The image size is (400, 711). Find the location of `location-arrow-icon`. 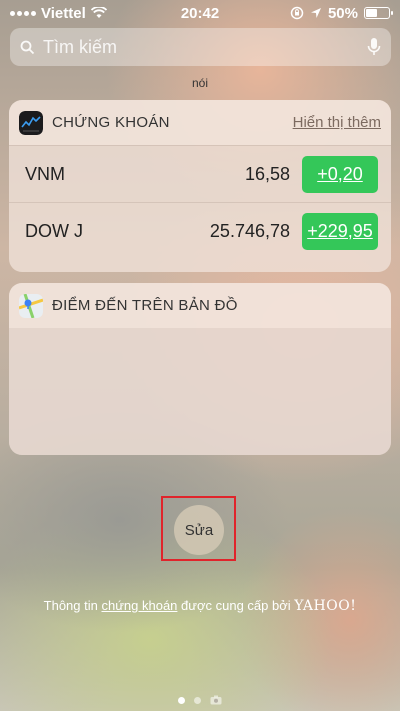

location-arrow-icon is located at coordinates (315, 13).